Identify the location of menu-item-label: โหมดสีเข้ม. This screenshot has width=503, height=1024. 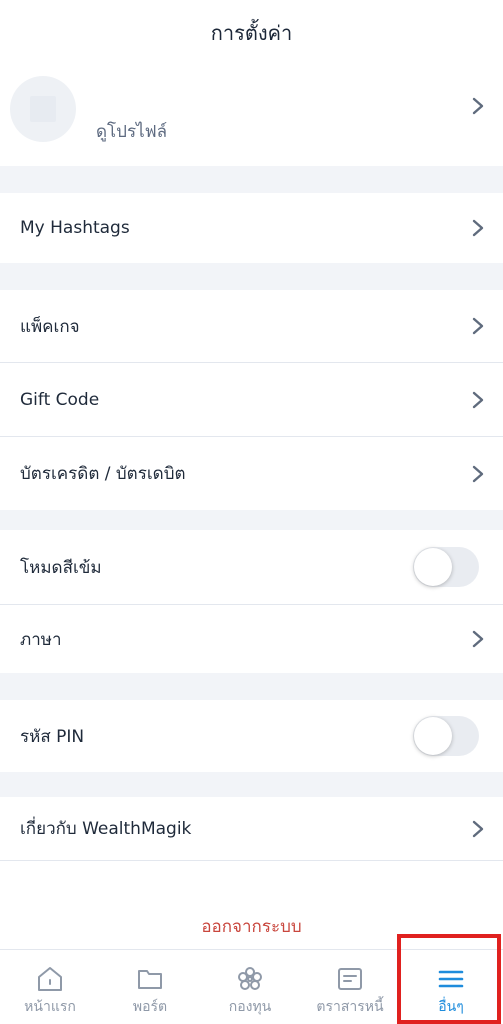
(61, 567).